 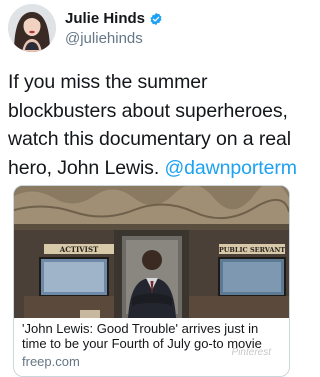 What do you see at coordinates (252, 250) in the screenshot?
I see `public-servant-sign: PUBLIC SERVANT` at bounding box center [252, 250].